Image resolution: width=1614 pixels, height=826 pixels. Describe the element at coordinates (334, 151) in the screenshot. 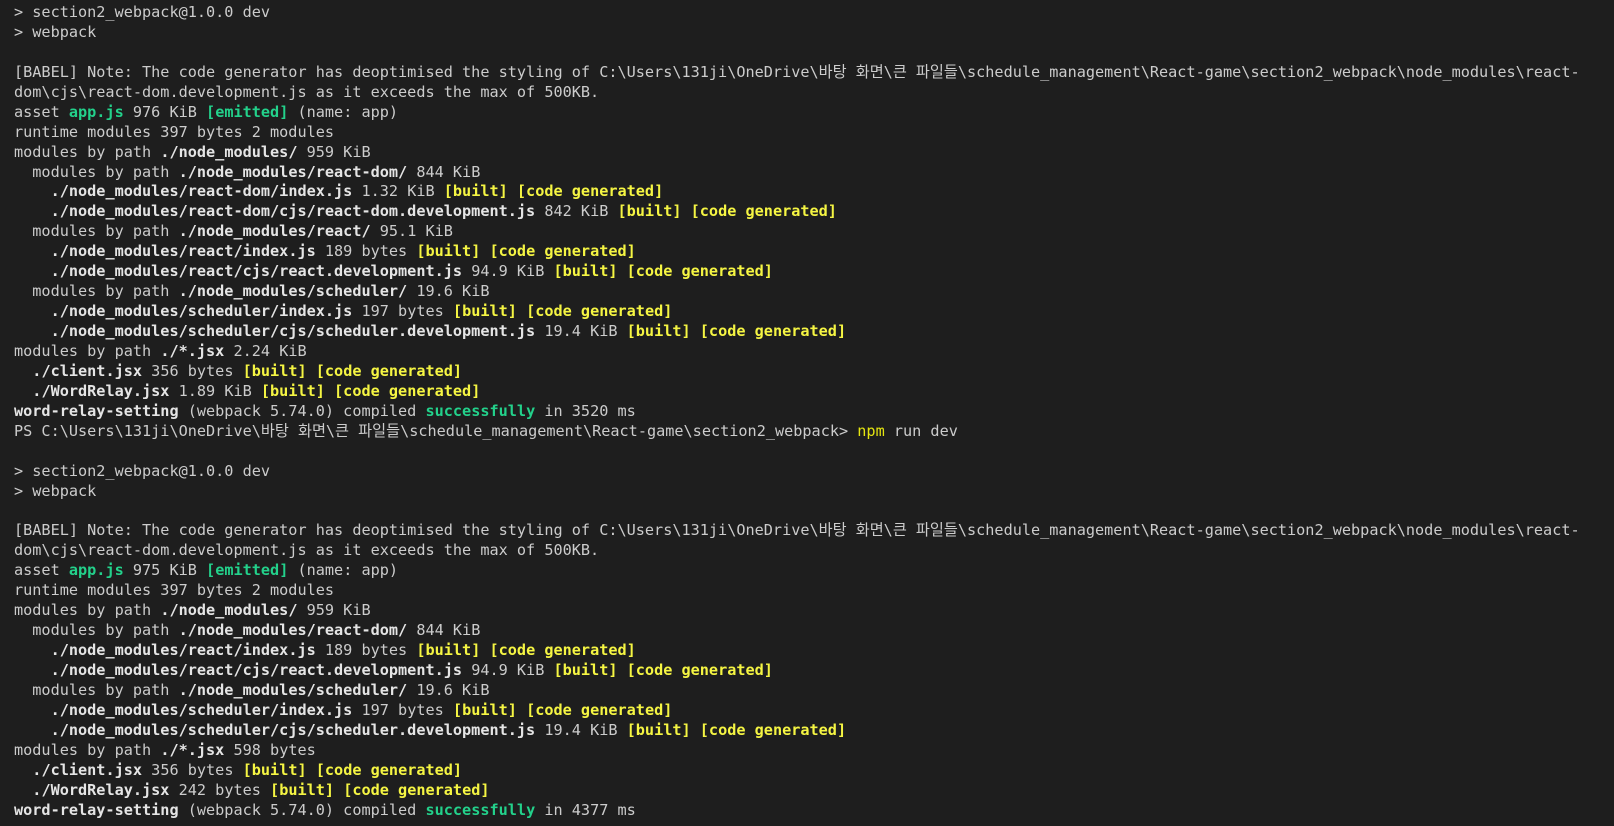

I see `terminal-text: 959 KiB` at that location.